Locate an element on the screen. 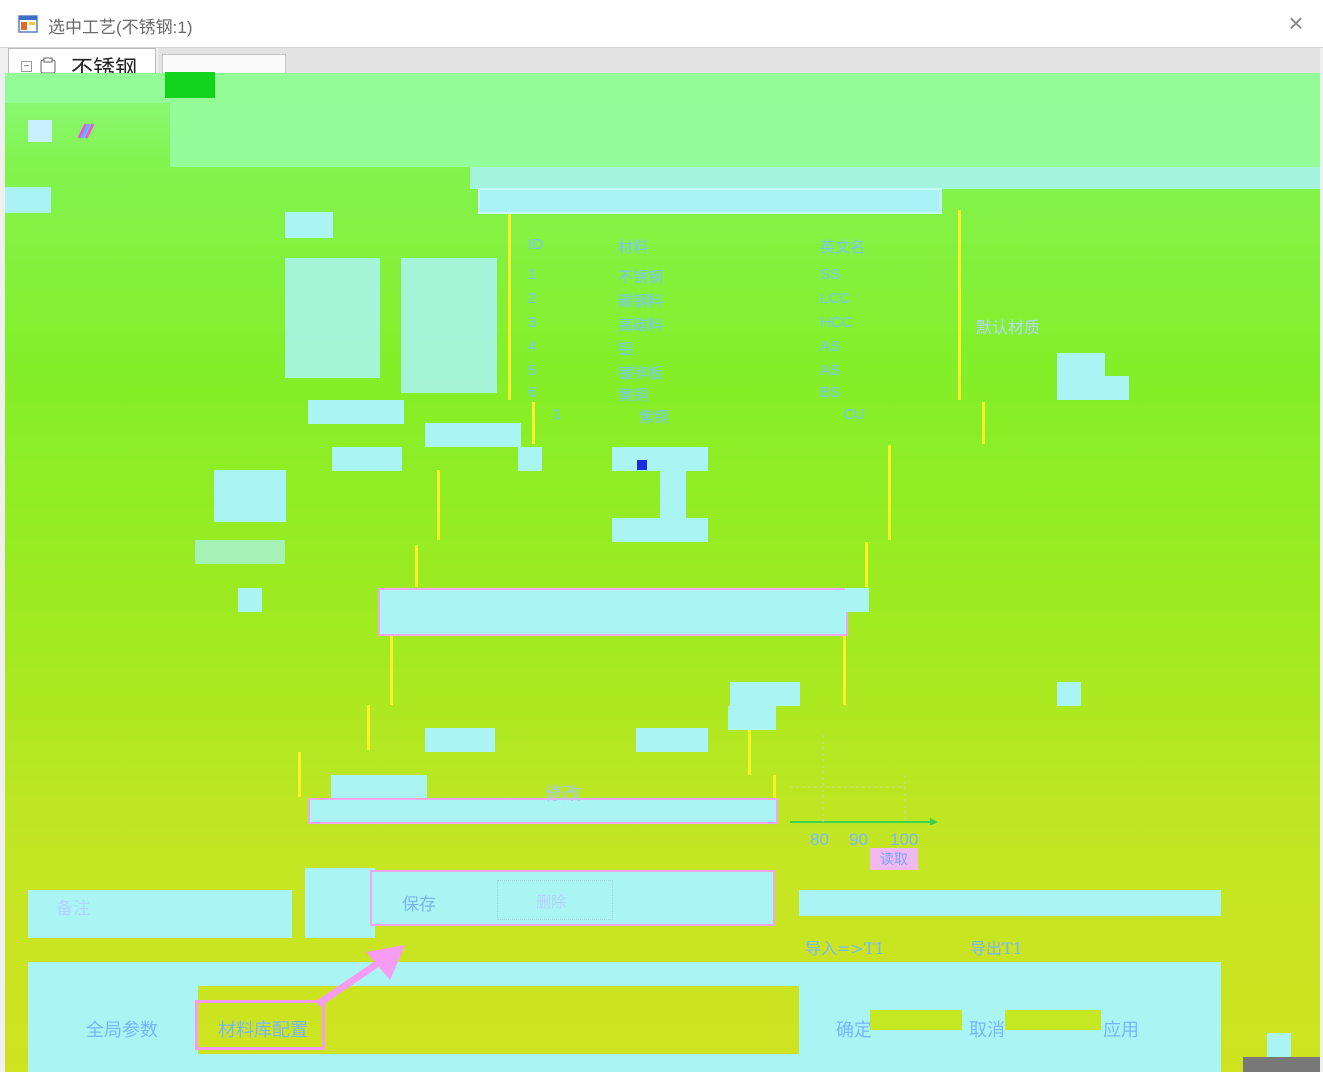 The width and height of the screenshot is (1323, 1072). global-params-label: 全局参数 is located at coordinates (122, 1030).